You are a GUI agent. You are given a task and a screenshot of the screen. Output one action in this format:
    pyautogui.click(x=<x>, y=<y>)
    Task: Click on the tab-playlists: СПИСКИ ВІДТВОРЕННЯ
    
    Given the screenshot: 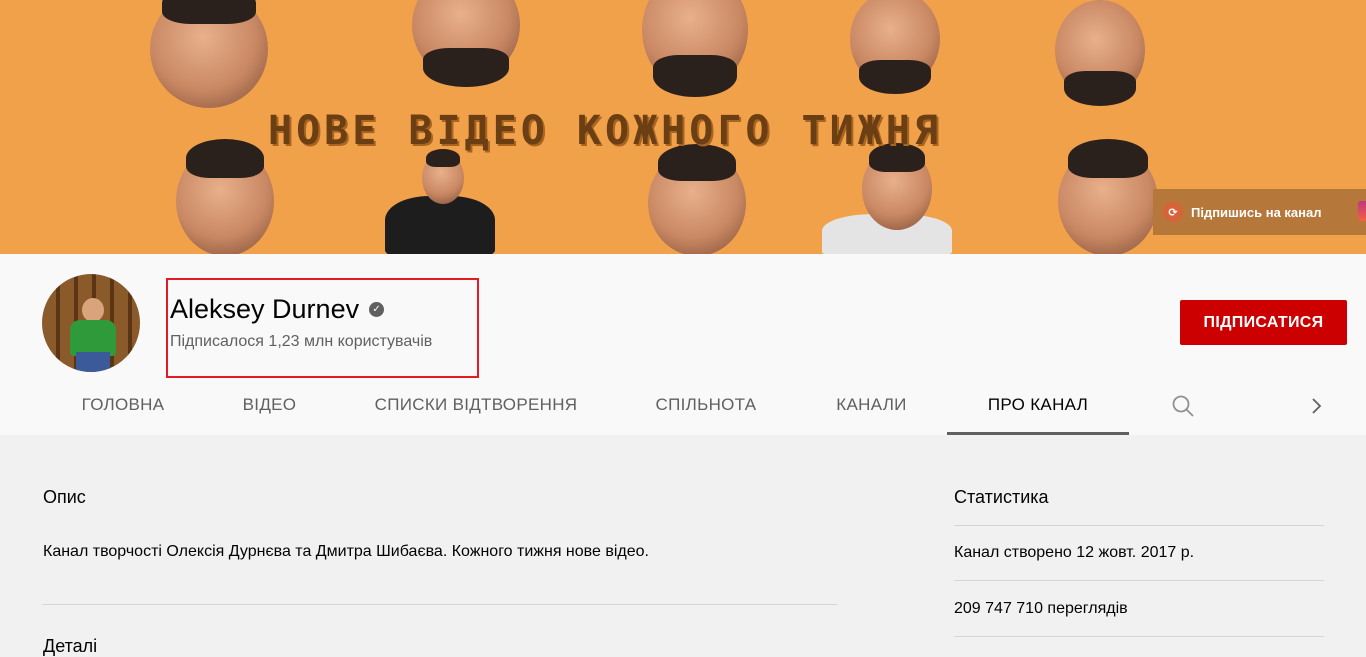 What is the action you would take?
    pyautogui.click(x=476, y=406)
    